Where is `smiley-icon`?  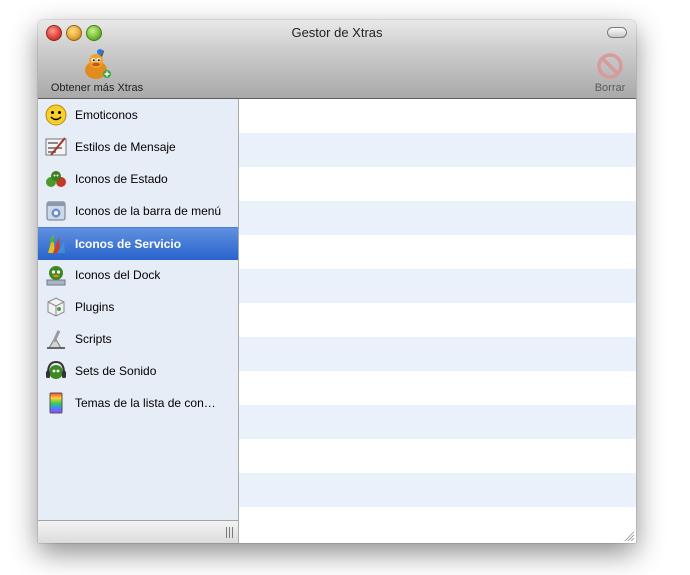
smiley-icon is located at coordinates (56, 115).